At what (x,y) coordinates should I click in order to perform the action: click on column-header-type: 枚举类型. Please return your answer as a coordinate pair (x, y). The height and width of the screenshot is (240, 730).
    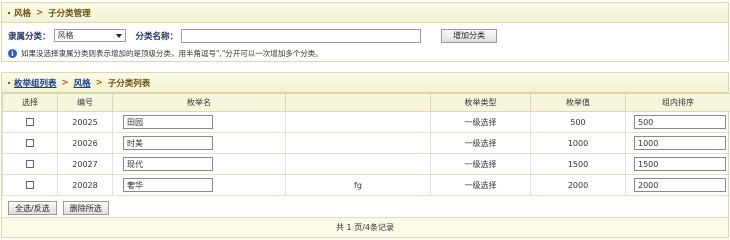
    Looking at the image, I should click on (480, 102).